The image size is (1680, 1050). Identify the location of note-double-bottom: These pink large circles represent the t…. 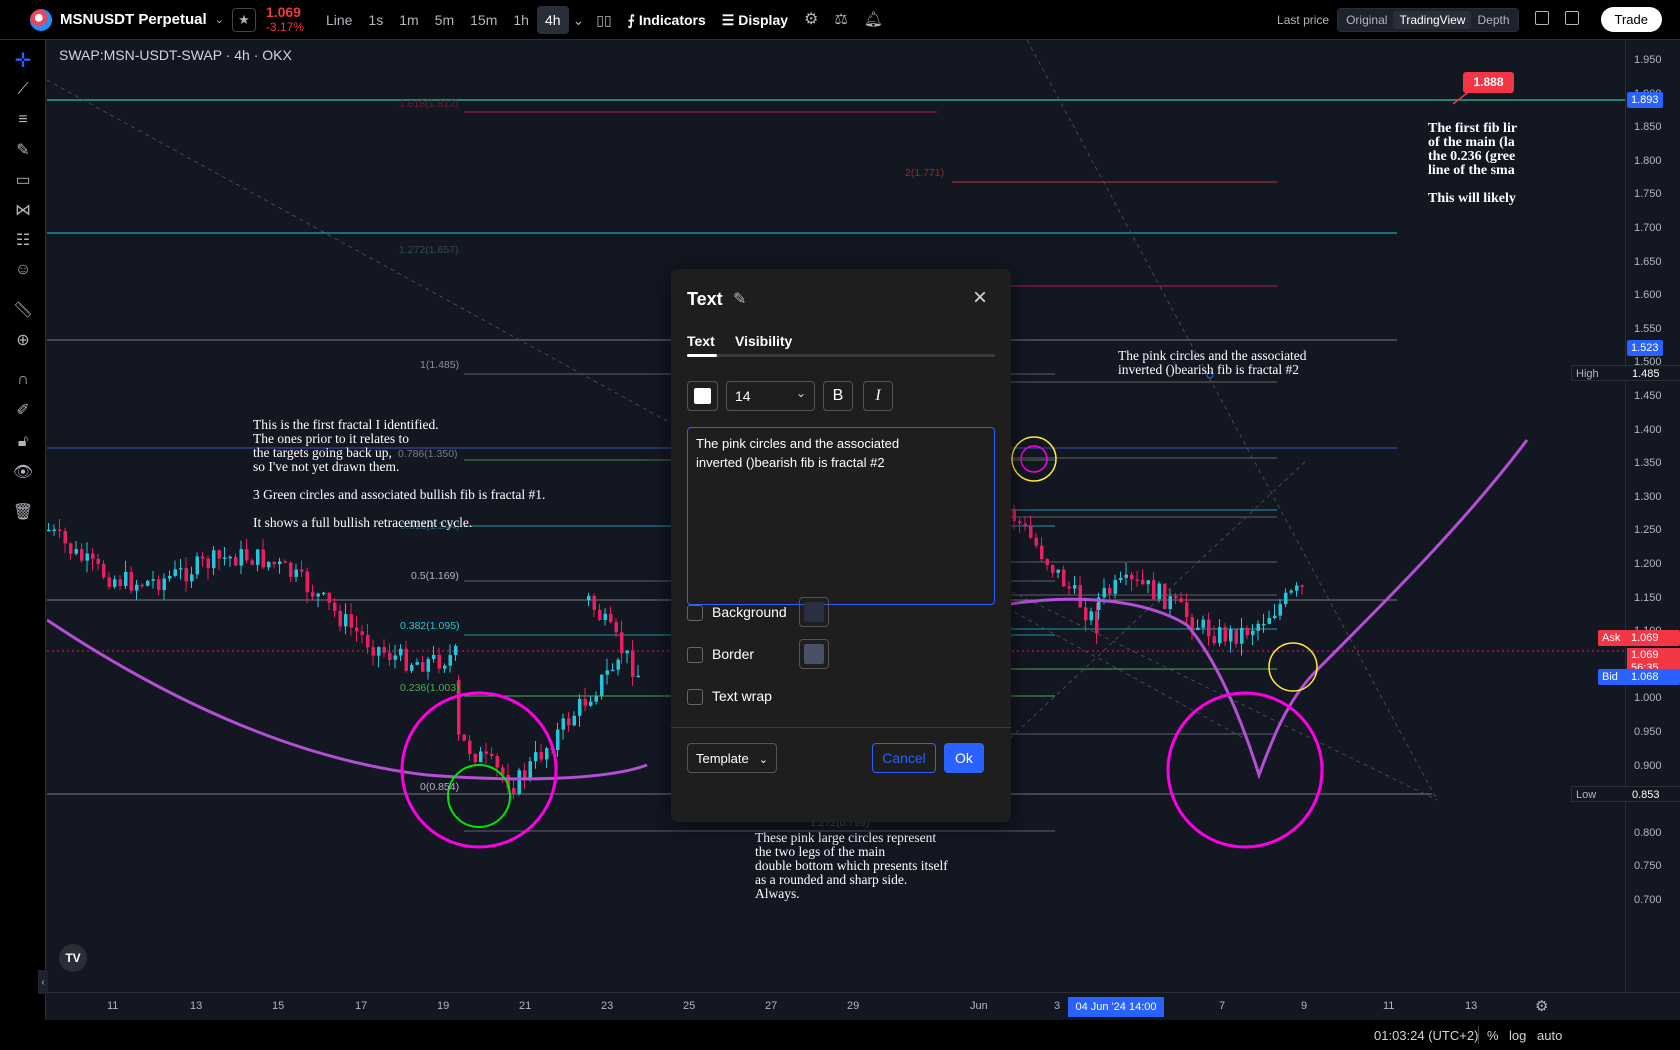
(851, 866).